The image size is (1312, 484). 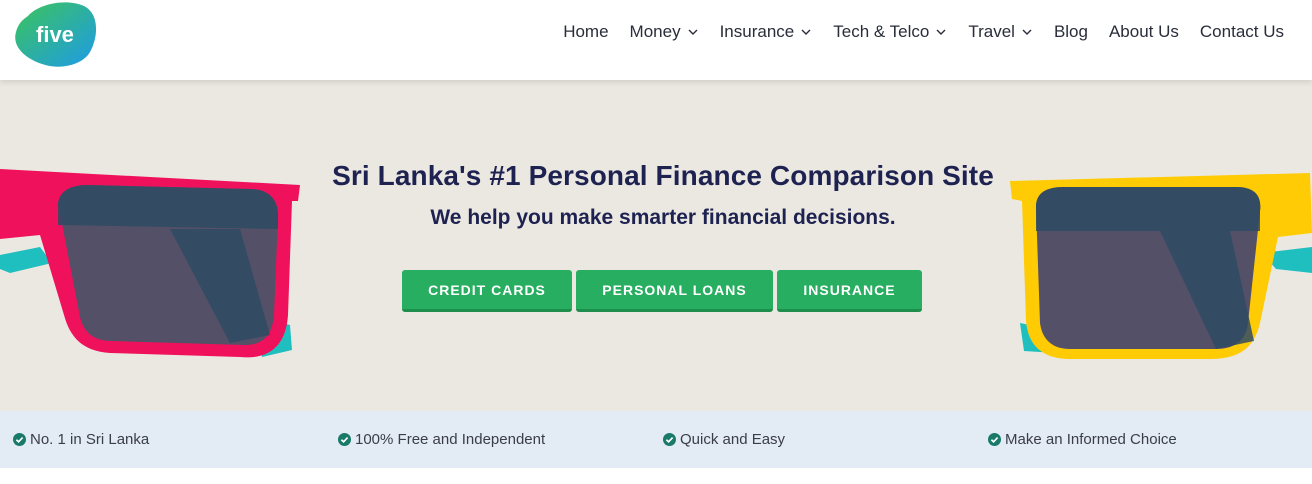 I want to click on nav-insurance: Insurance, so click(x=766, y=32).